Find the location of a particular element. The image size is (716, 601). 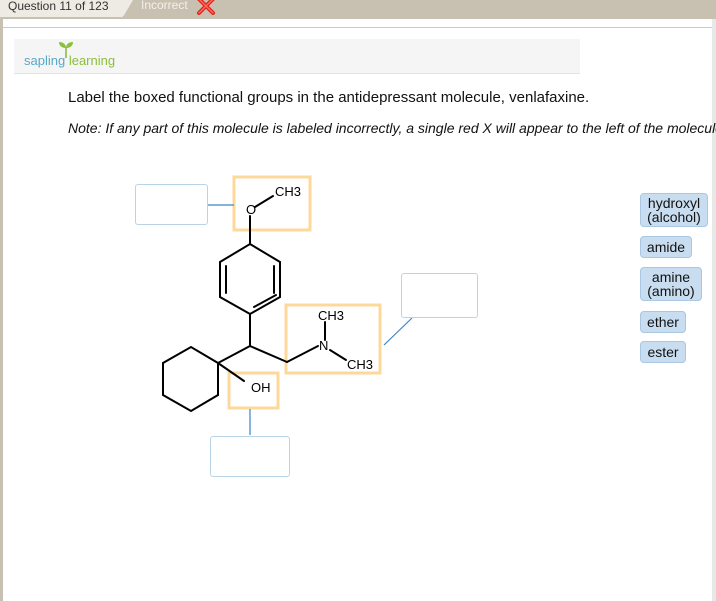

label-ester-text: ester is located at coordinates (663, 352).